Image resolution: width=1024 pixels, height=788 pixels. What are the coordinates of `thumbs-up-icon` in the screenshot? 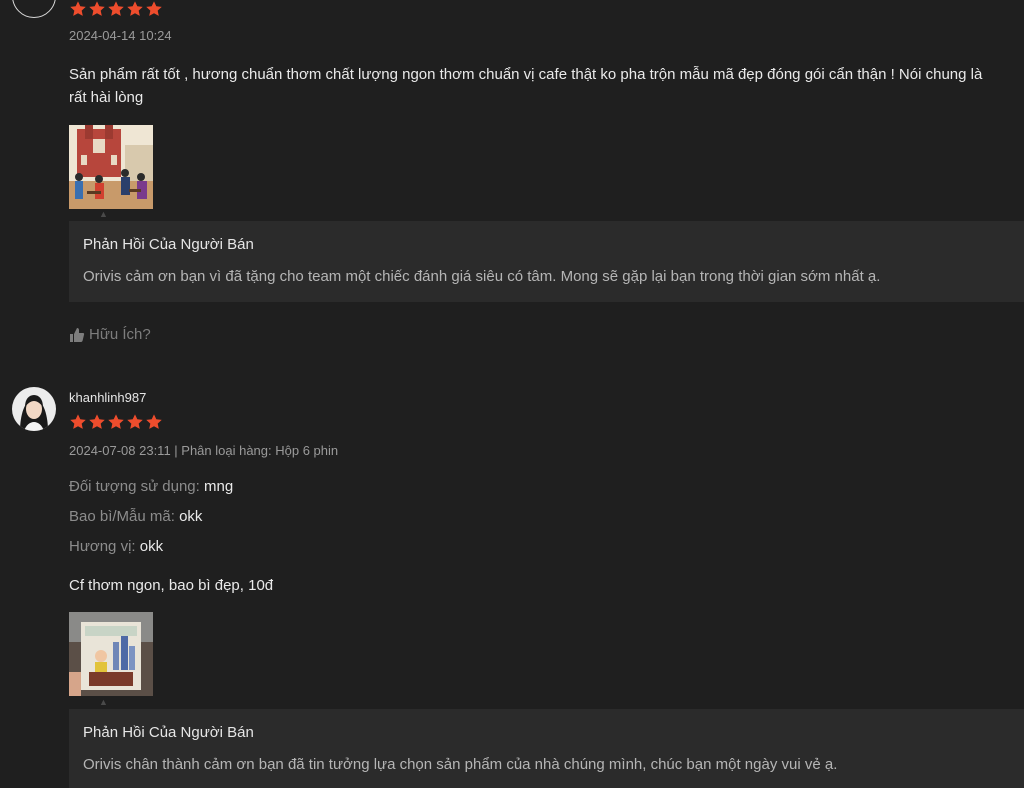 It's located at (77, 335).